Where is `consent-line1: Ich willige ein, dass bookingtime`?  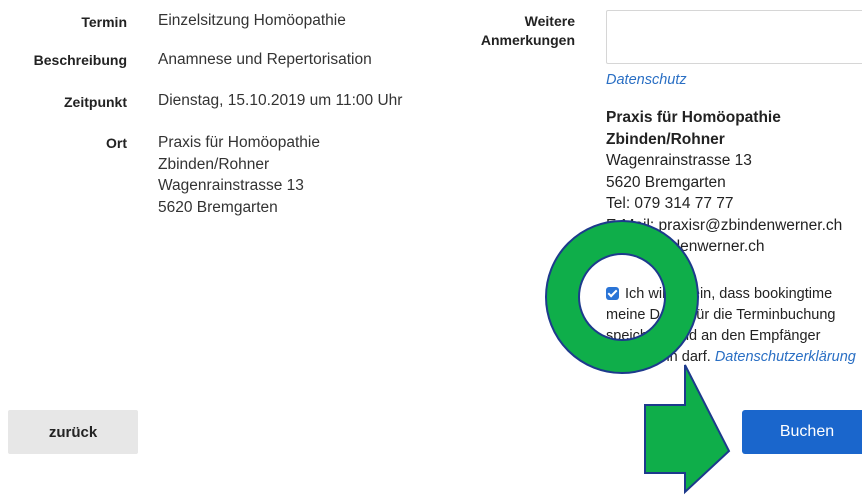
consent-line1: Ich willige ein, dass bookingtime is located at coordinates (729, 294).